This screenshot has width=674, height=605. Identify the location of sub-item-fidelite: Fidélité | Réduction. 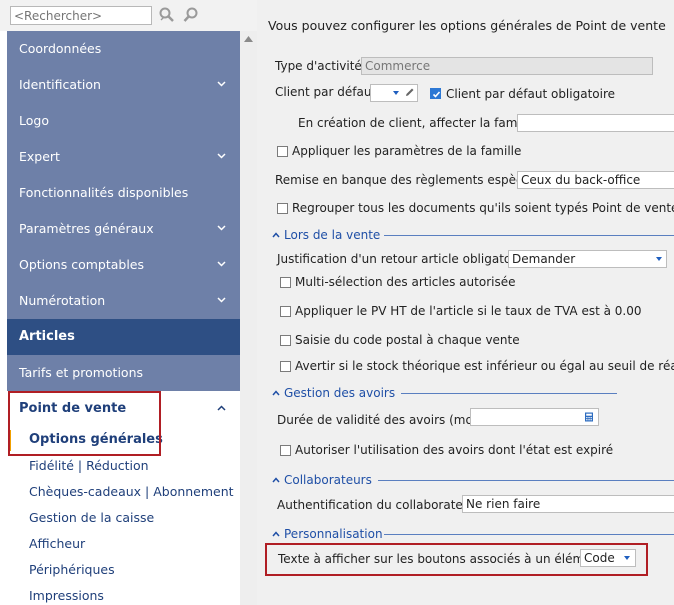
(123, 466).